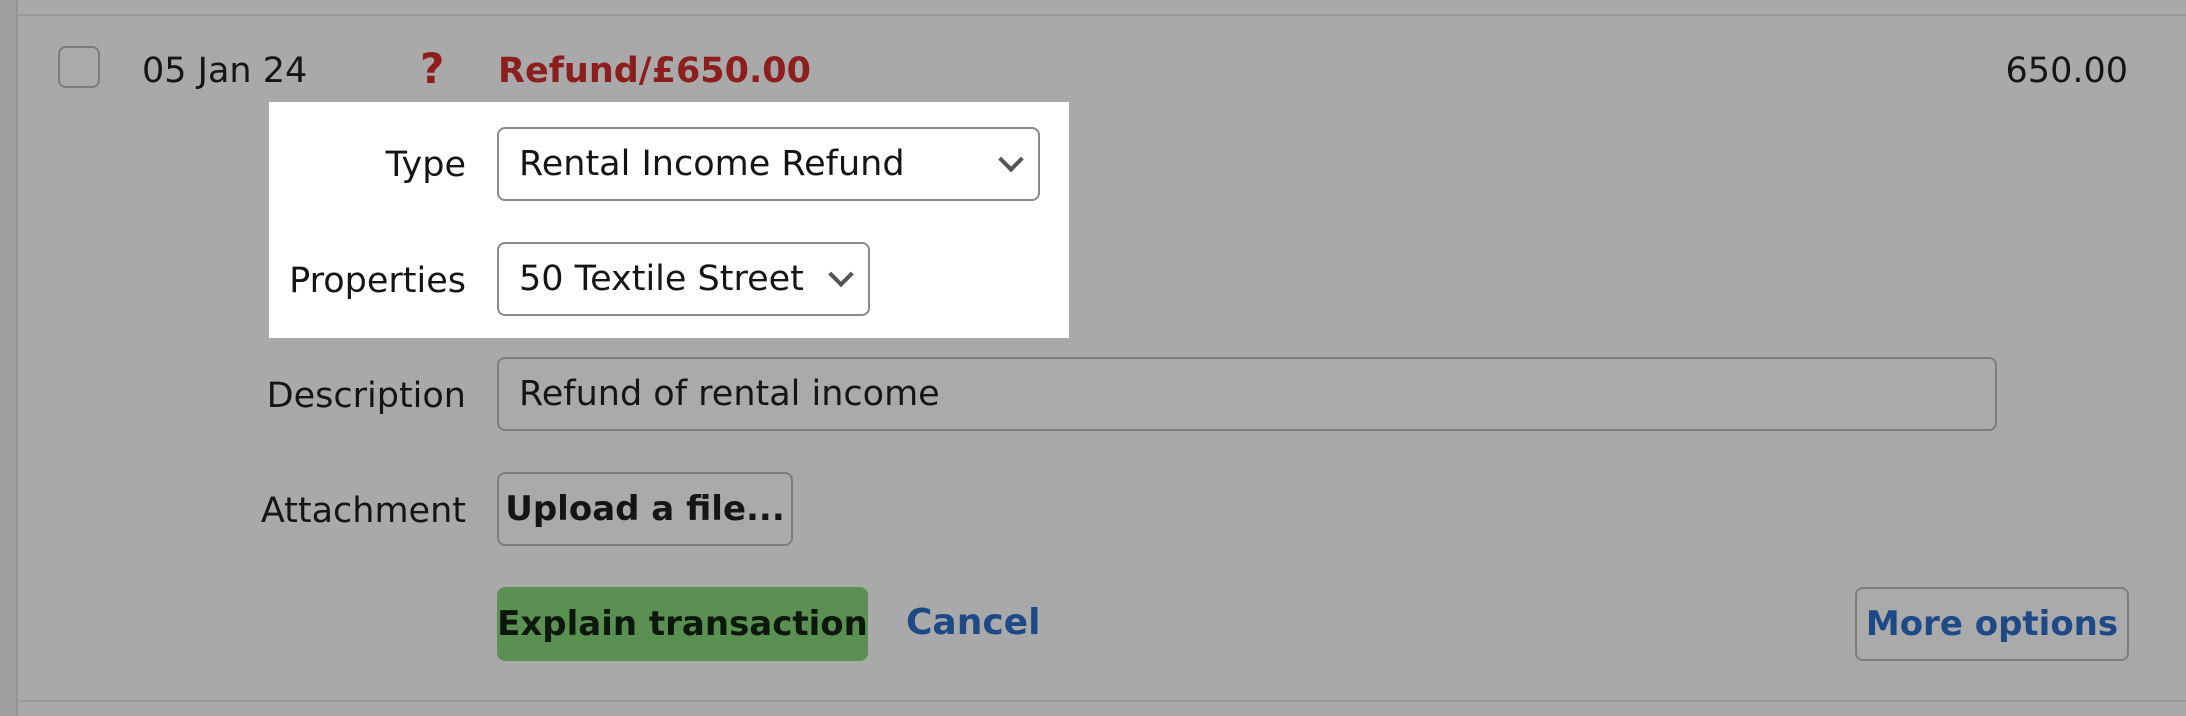  What do you see at coordinates (225, 71) in the screenshot?
I see `transaction-date: 05 Jan 24` at bounding box center [225, 71].